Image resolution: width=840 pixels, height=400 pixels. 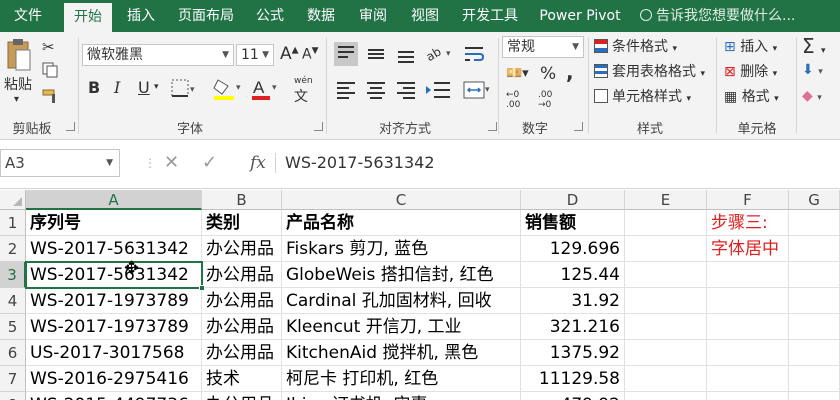 What do you see at coordinates (114, 249) in the screenshot?
I see `cell-a2: WS-2017-5631342` at bounding box center [114, 249].